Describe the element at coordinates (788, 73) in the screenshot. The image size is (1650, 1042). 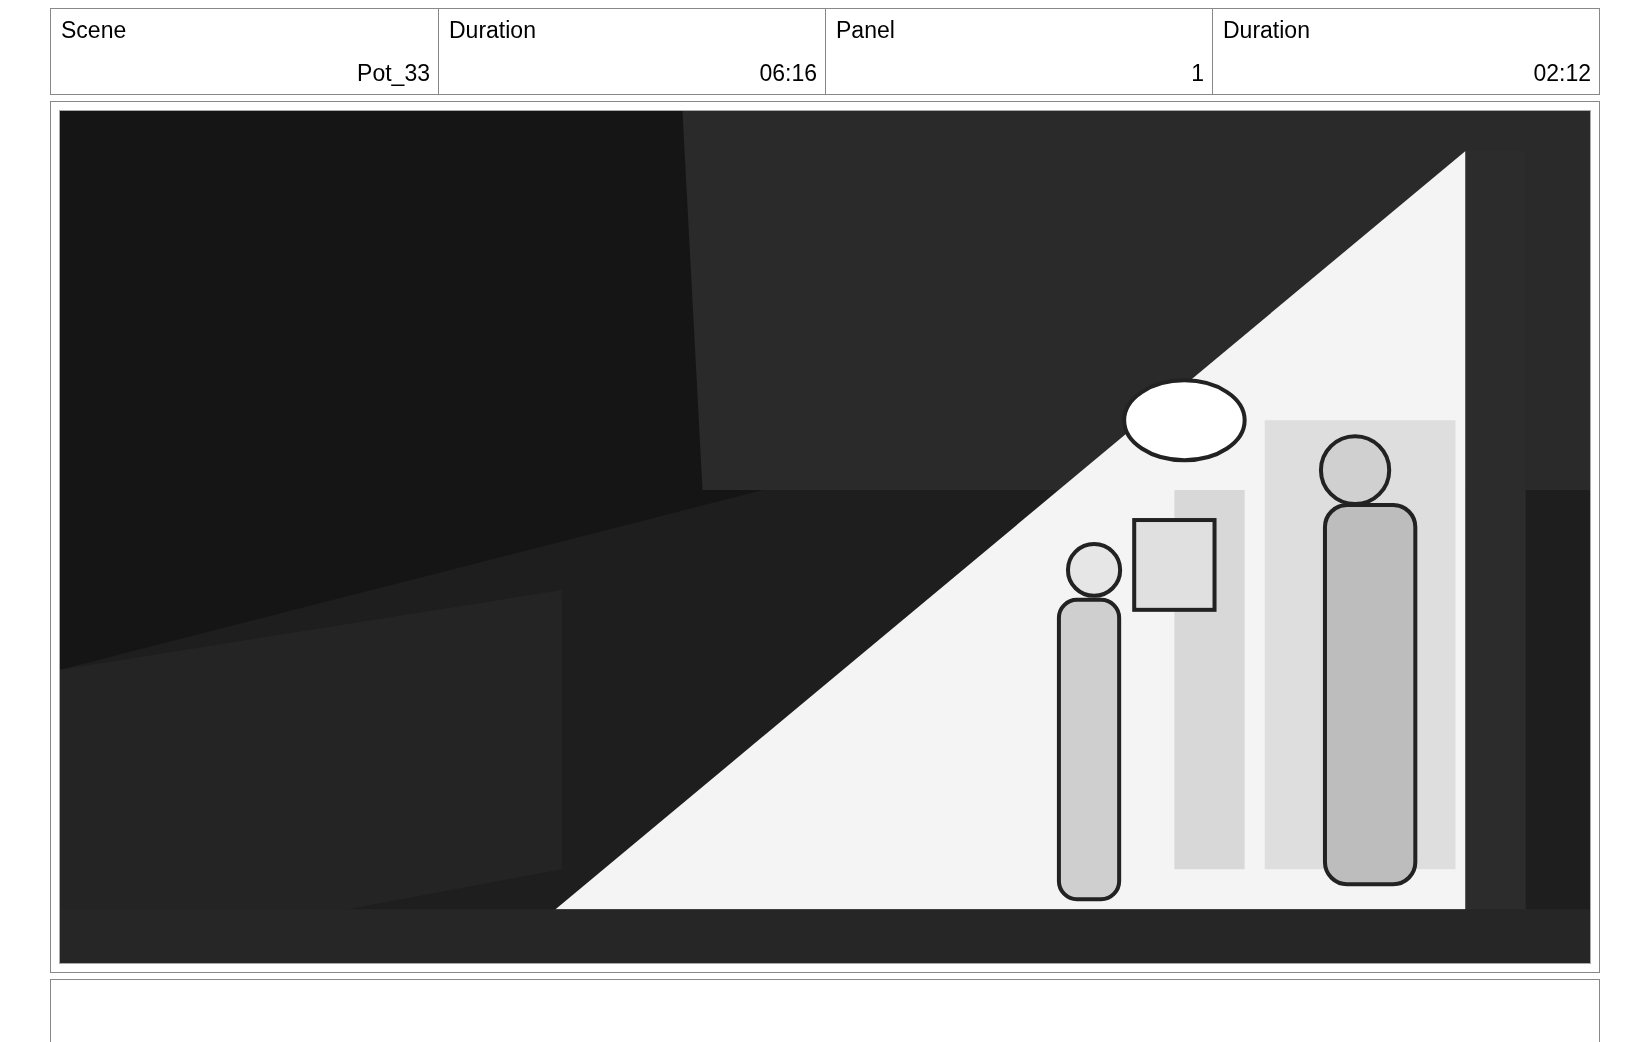
I see `field-value: 06:16` at that location.